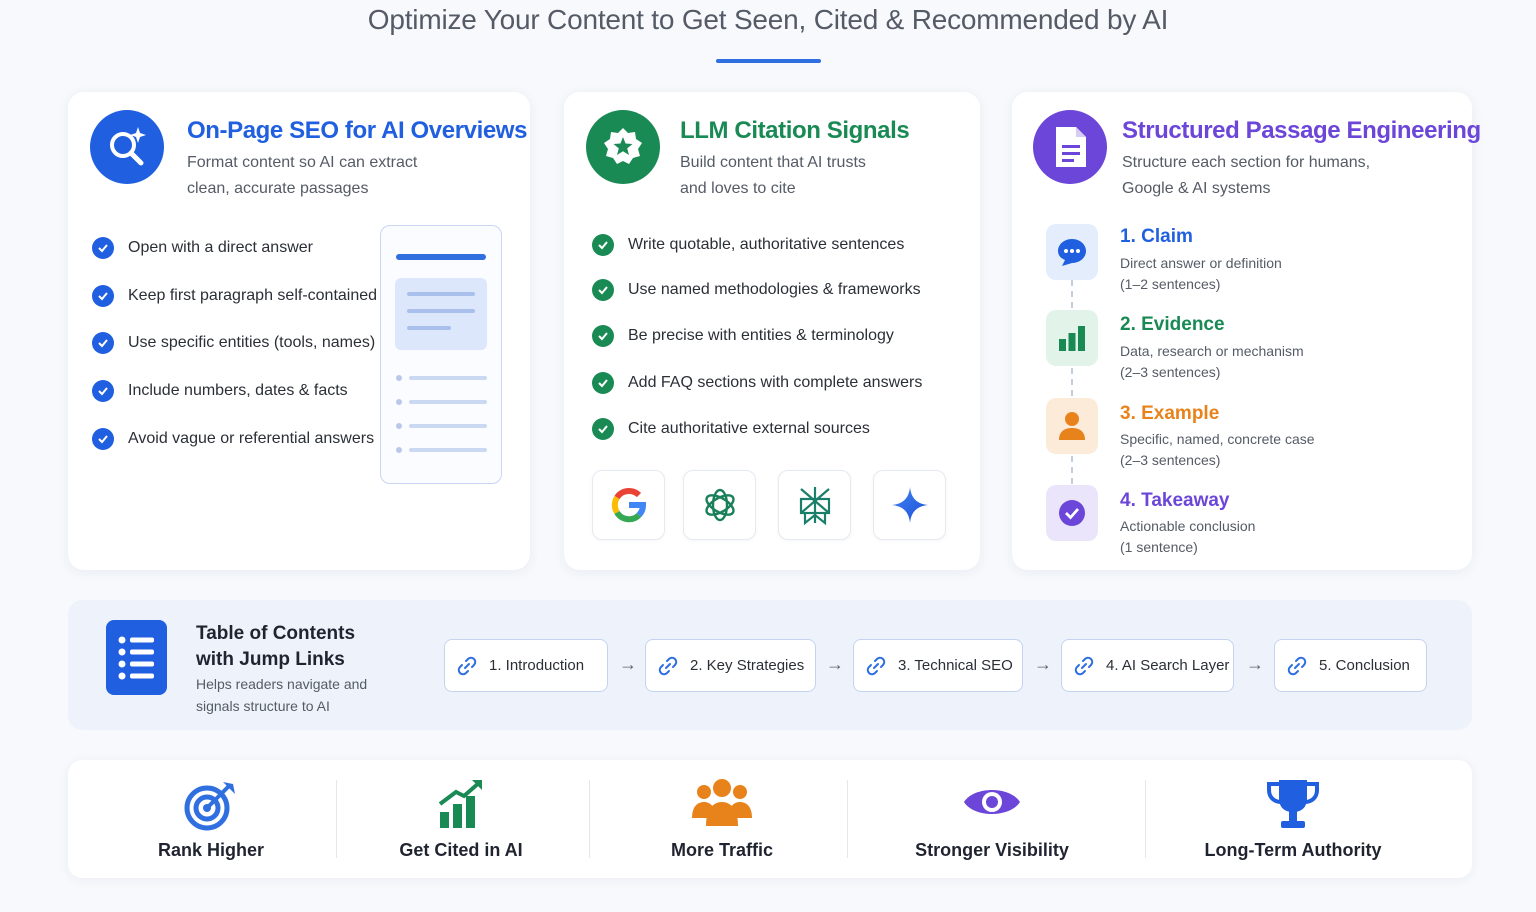 The height and width of the screenshot is (912, 1536). I want to click on toc-link-introduction: 1. Introduction, so click(526, 665).